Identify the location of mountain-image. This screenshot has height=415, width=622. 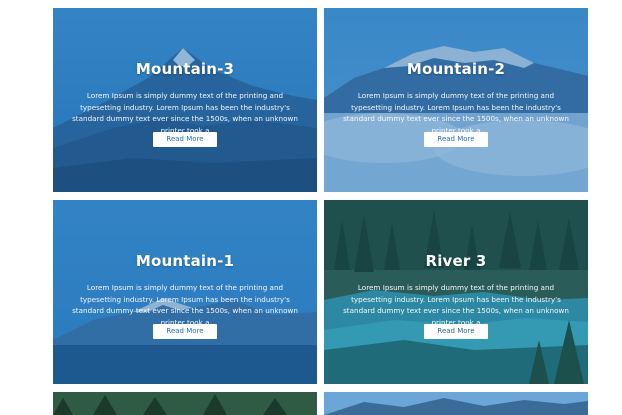
(456, 403).